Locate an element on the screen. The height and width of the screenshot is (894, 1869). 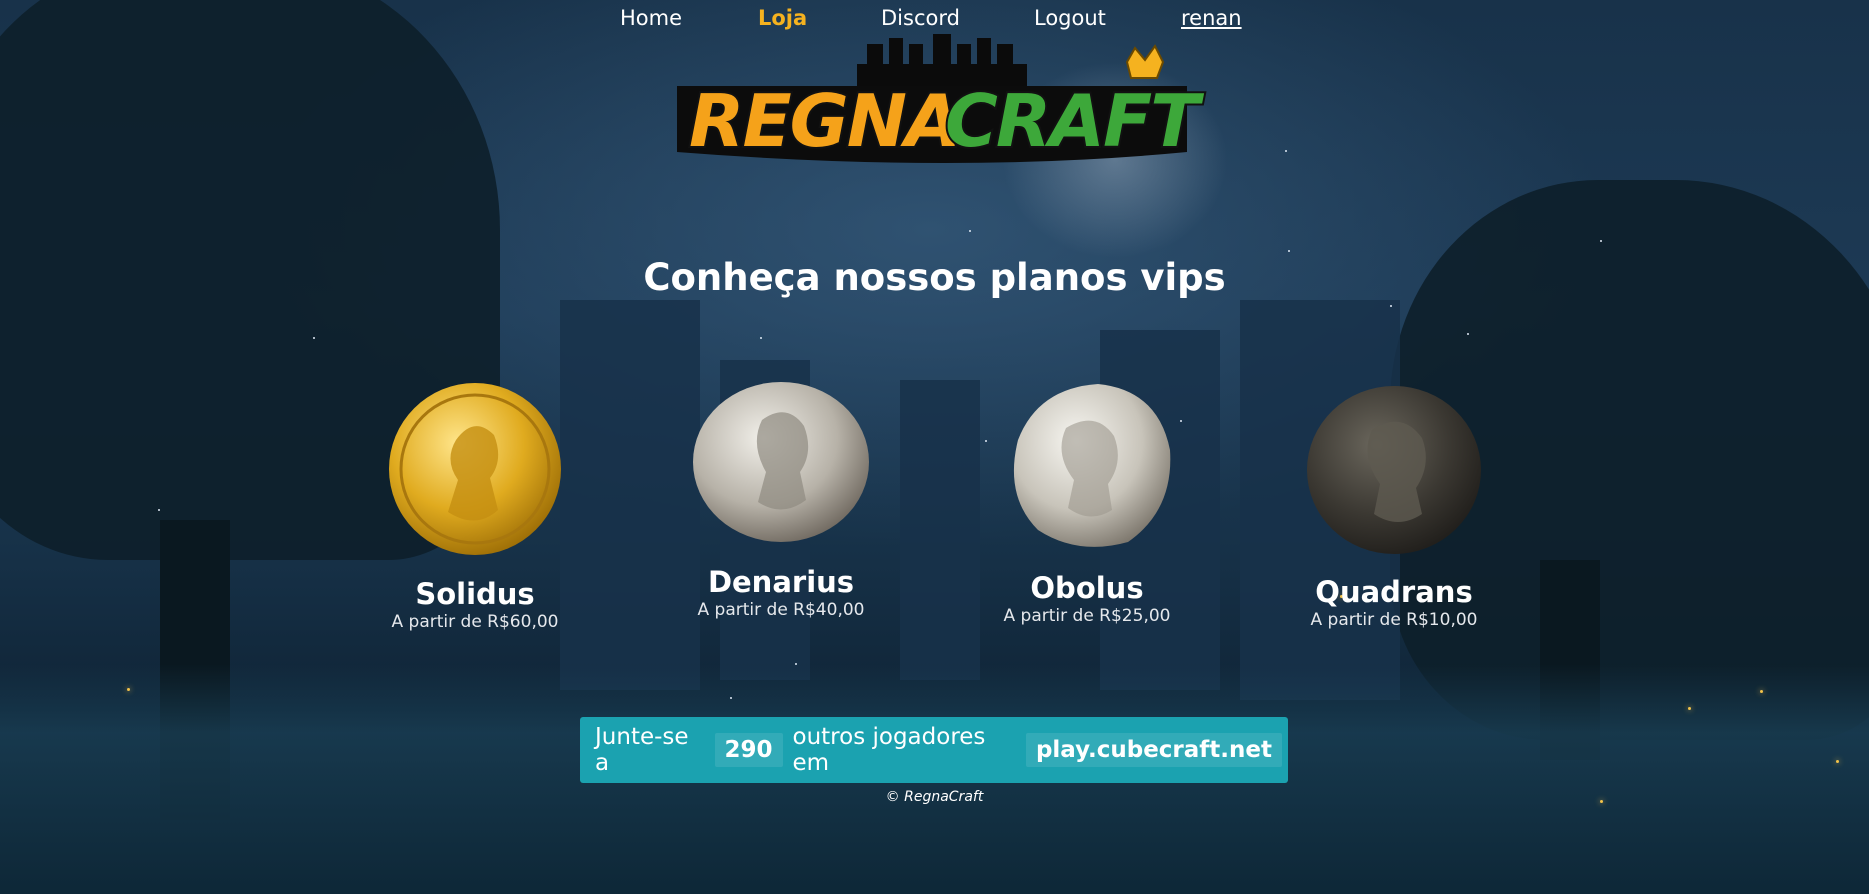
logo-graphic: REGNA CRAFT is located at coordinates (942, 99).